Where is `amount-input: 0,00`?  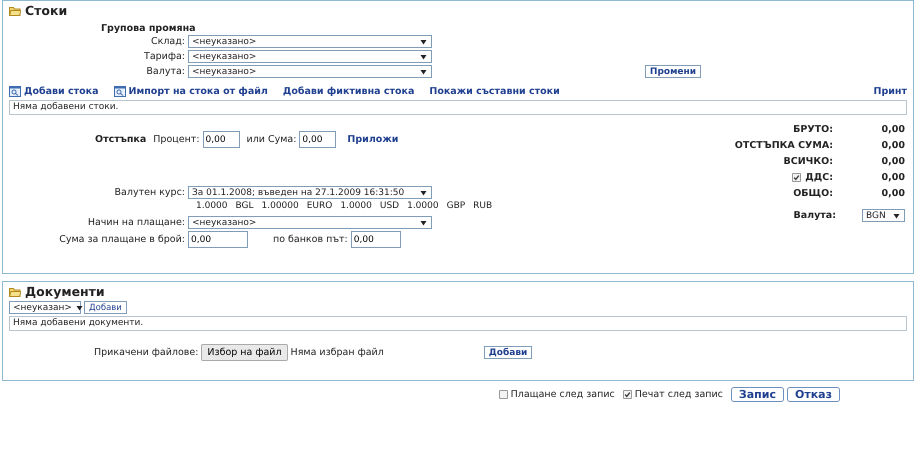 amount-input: 0,00 is located at coordinates (317, 139).